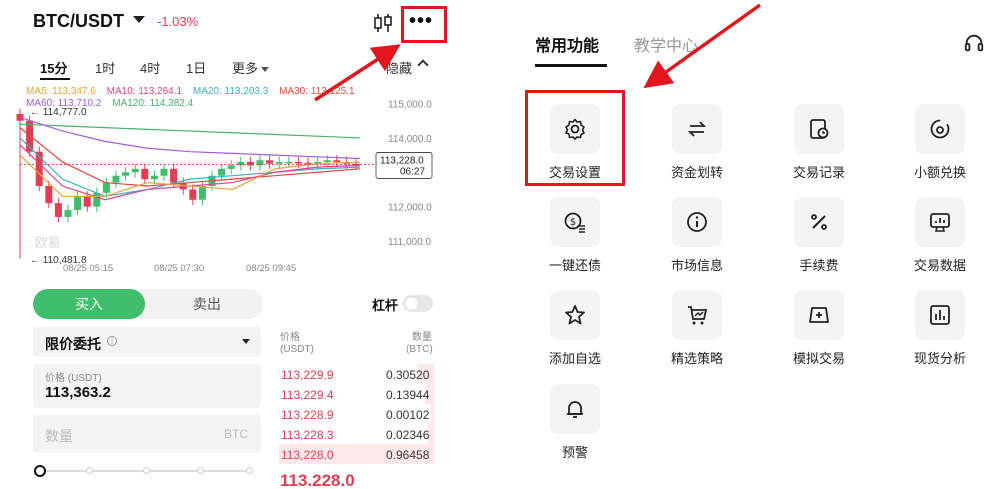  What do you see at coordinates (939, 265) in the screenshot?
I see `tile-label: 交易数据` at bounding box center [939, 265].